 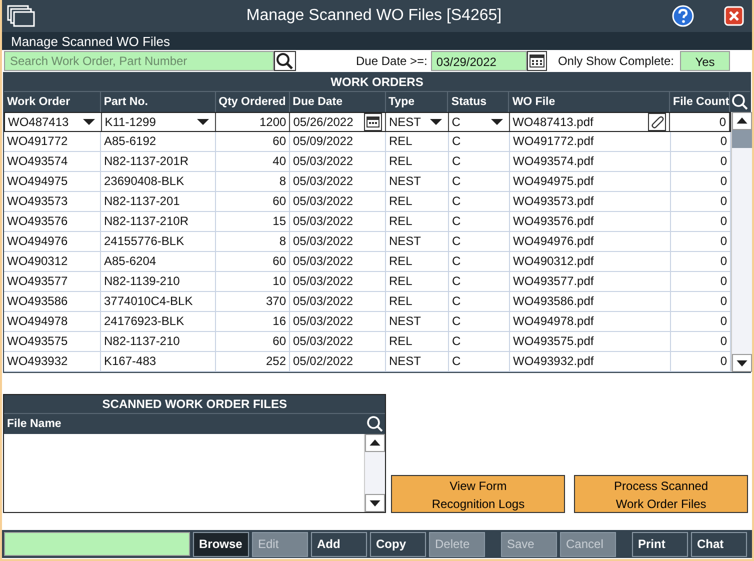 I want to click on table-cell-text: WO493575.pdf, so click(x=554, y=341).